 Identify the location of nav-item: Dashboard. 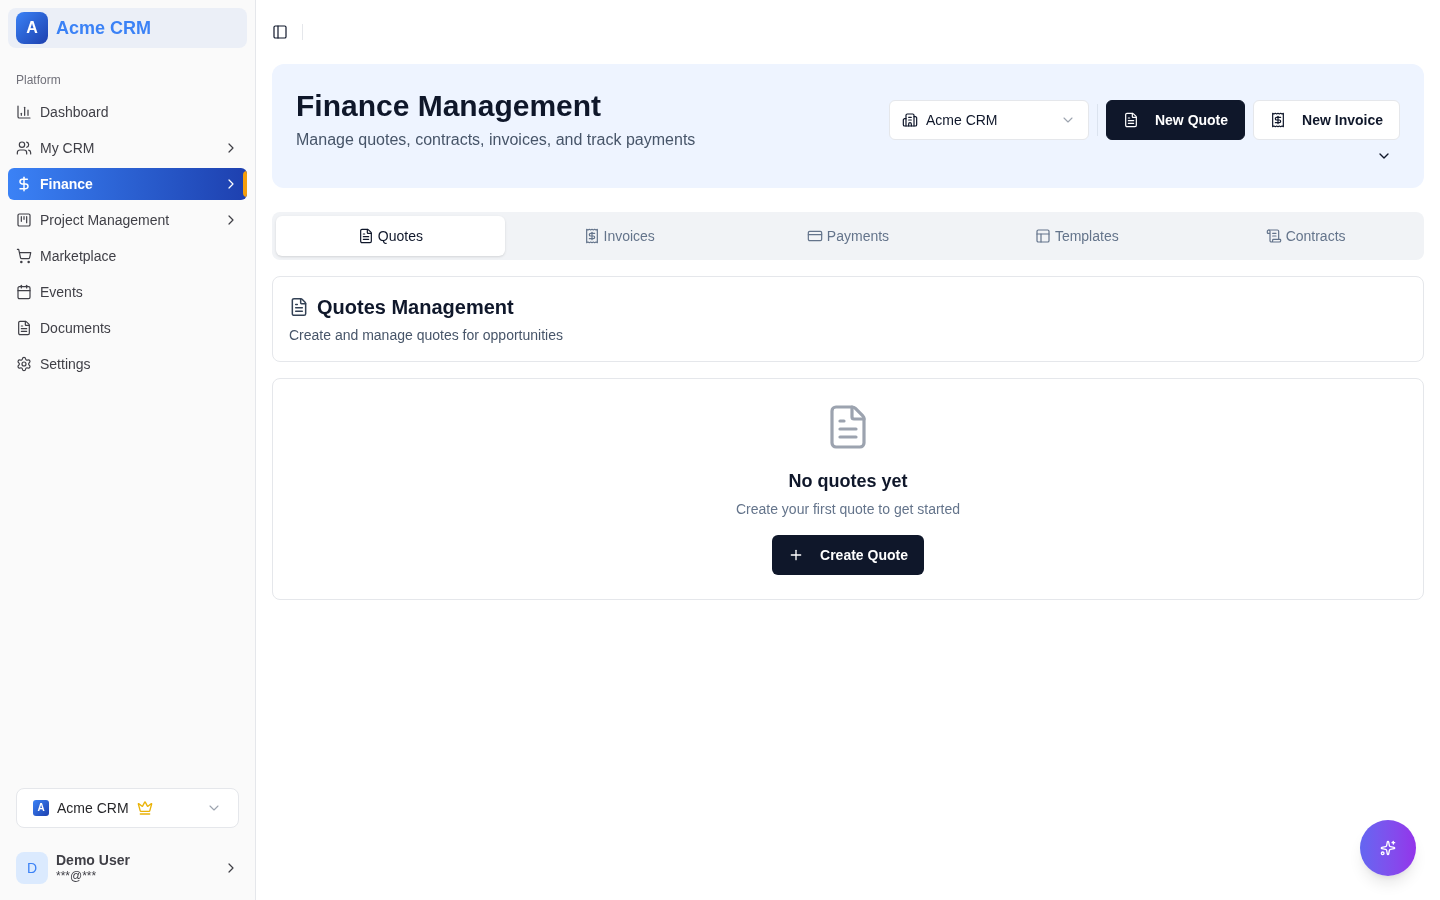
(127, 112).